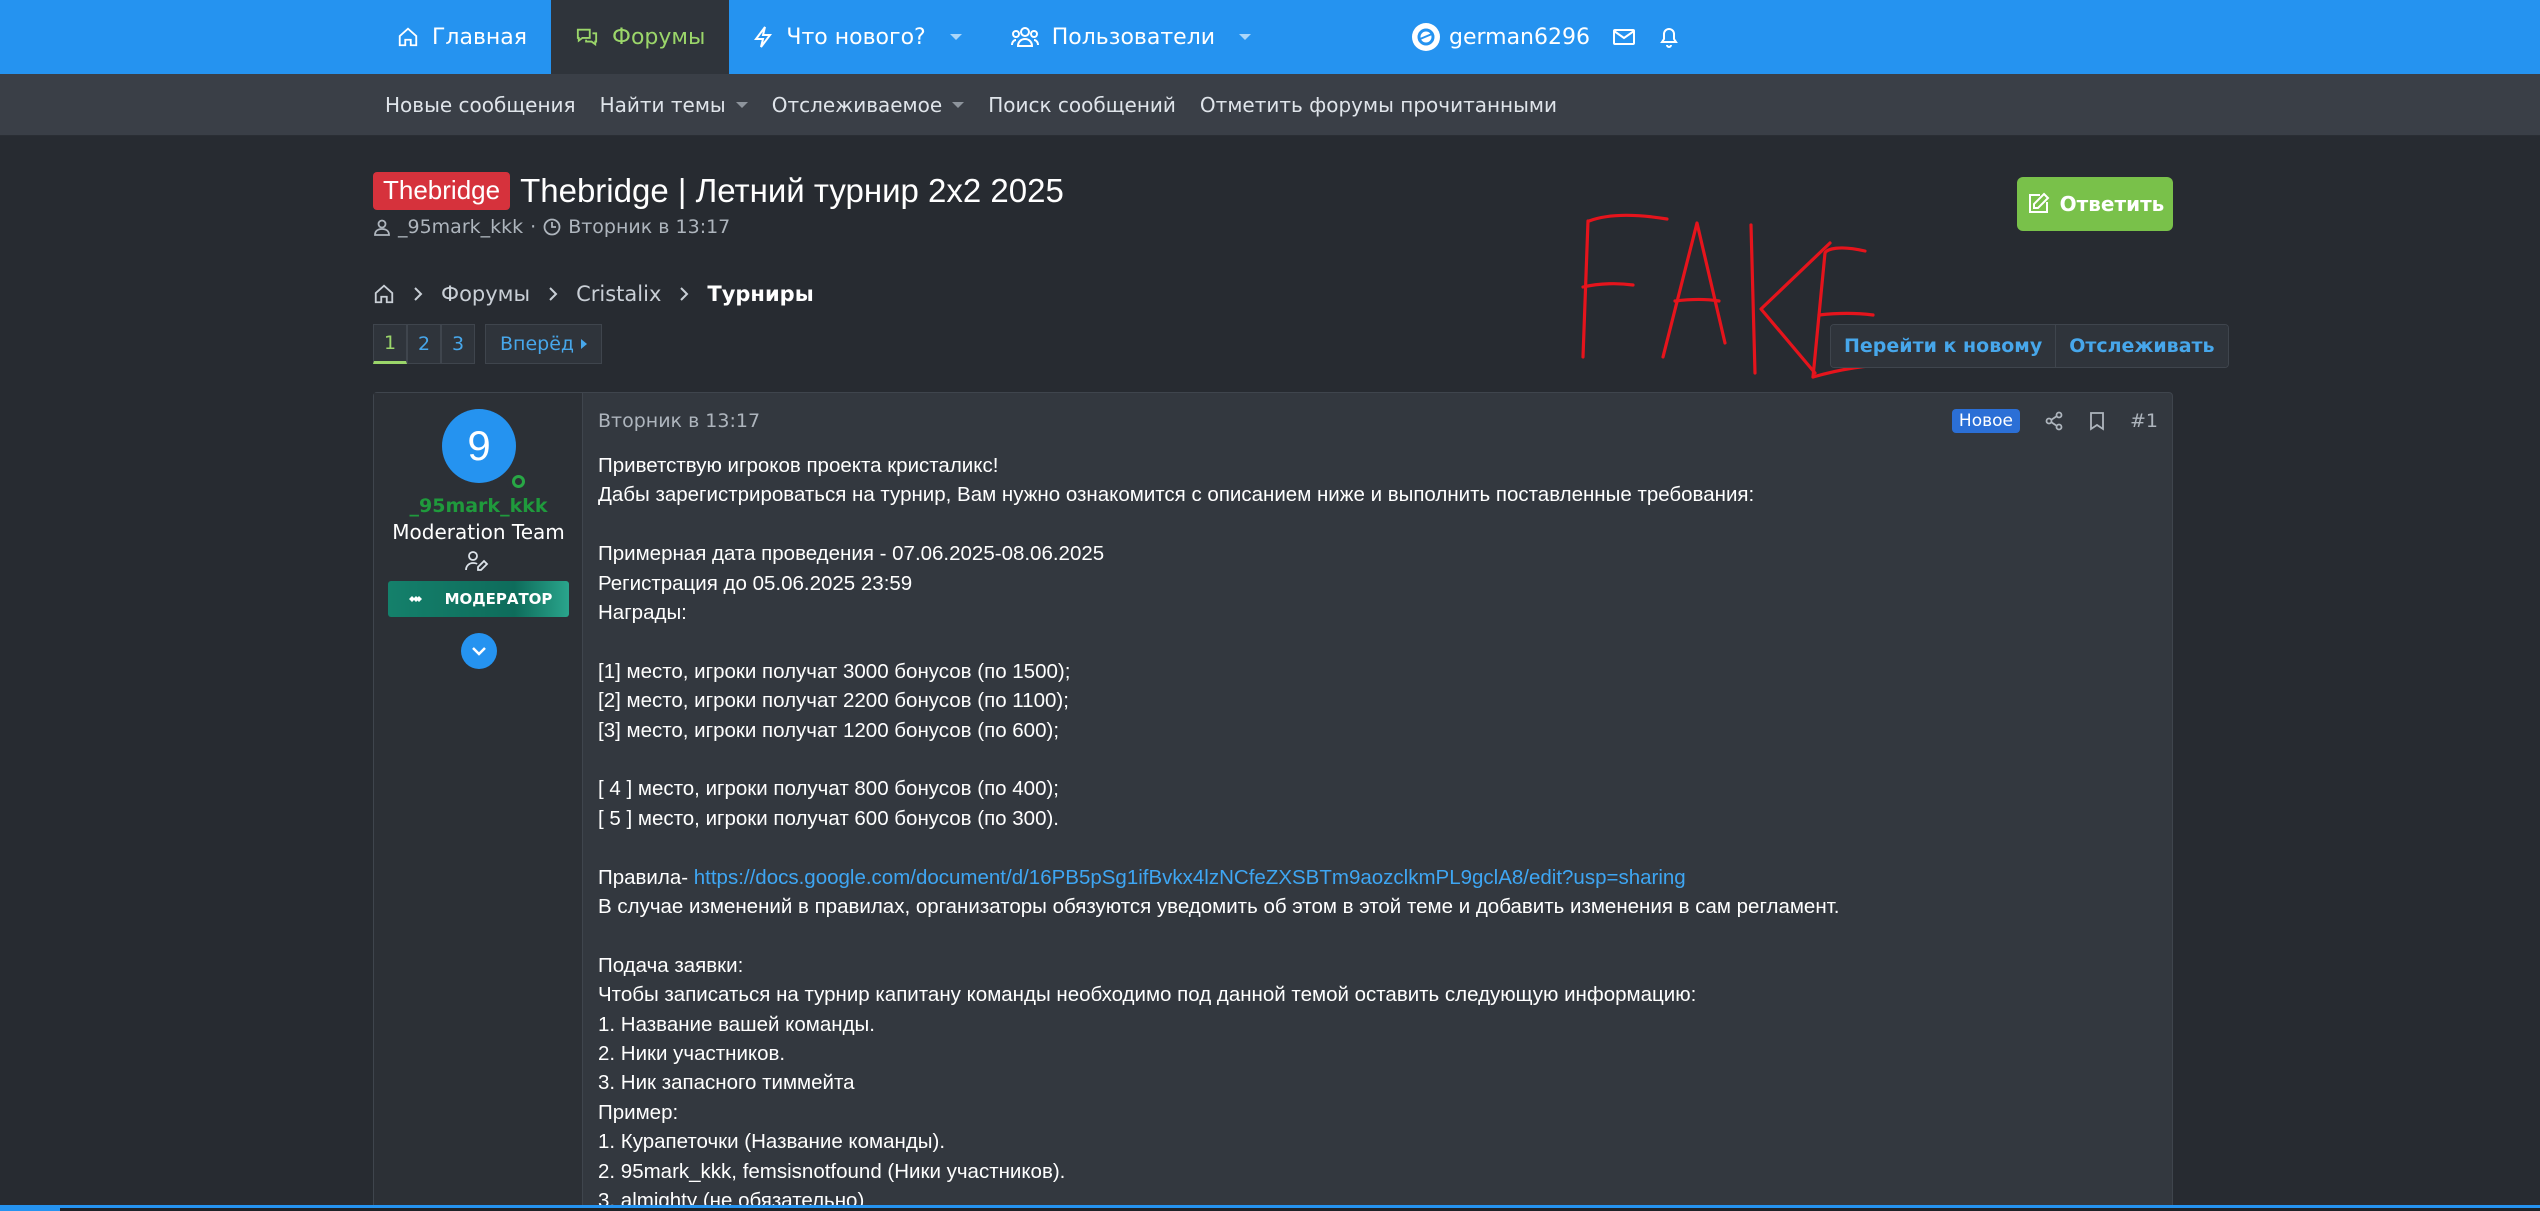  What do you see at coordinates (460, 227) in the screenshot?
I see `thread-author: _95mark_kkk` at bounding box center [460, 227].